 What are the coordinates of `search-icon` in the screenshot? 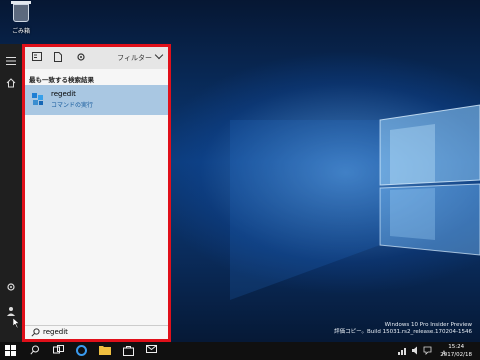 It's located at (35, 332).